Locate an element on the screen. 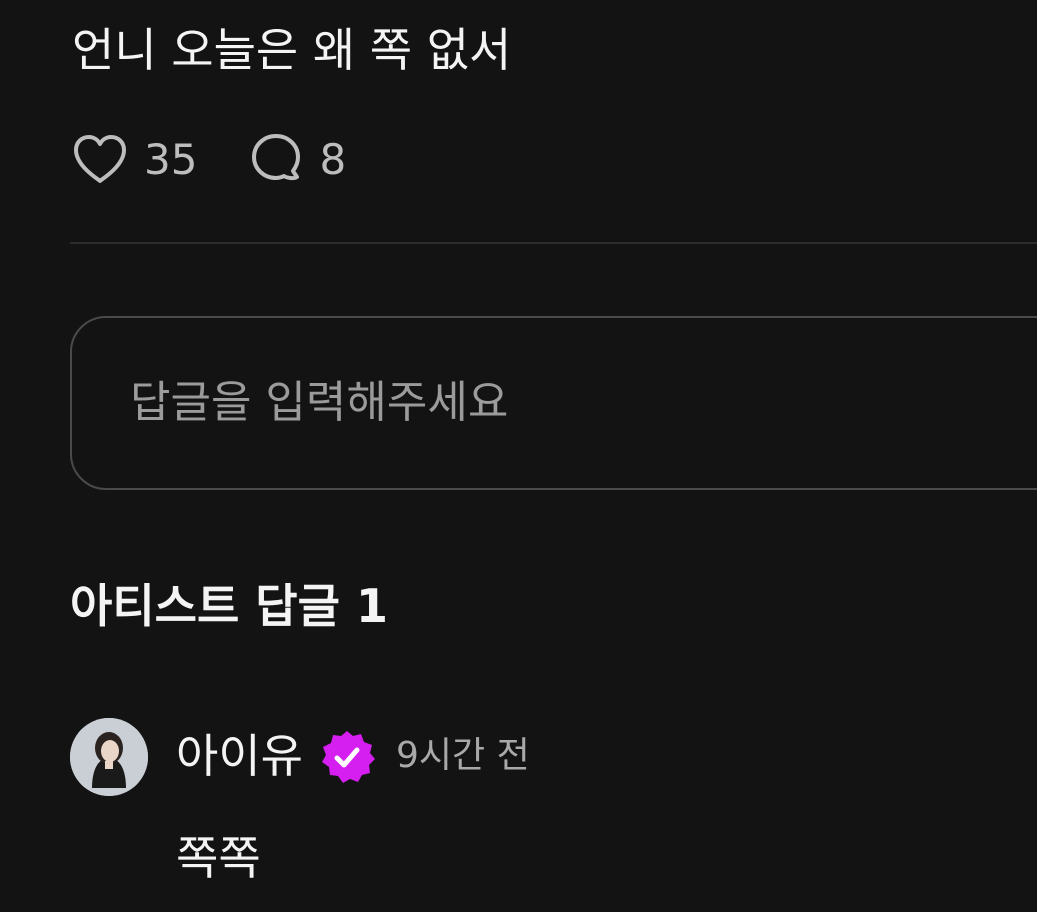 Image resolution: width=1037 pixels, height=912 pixels. reply-author: 아이유 is located at coordinates (239, 756).